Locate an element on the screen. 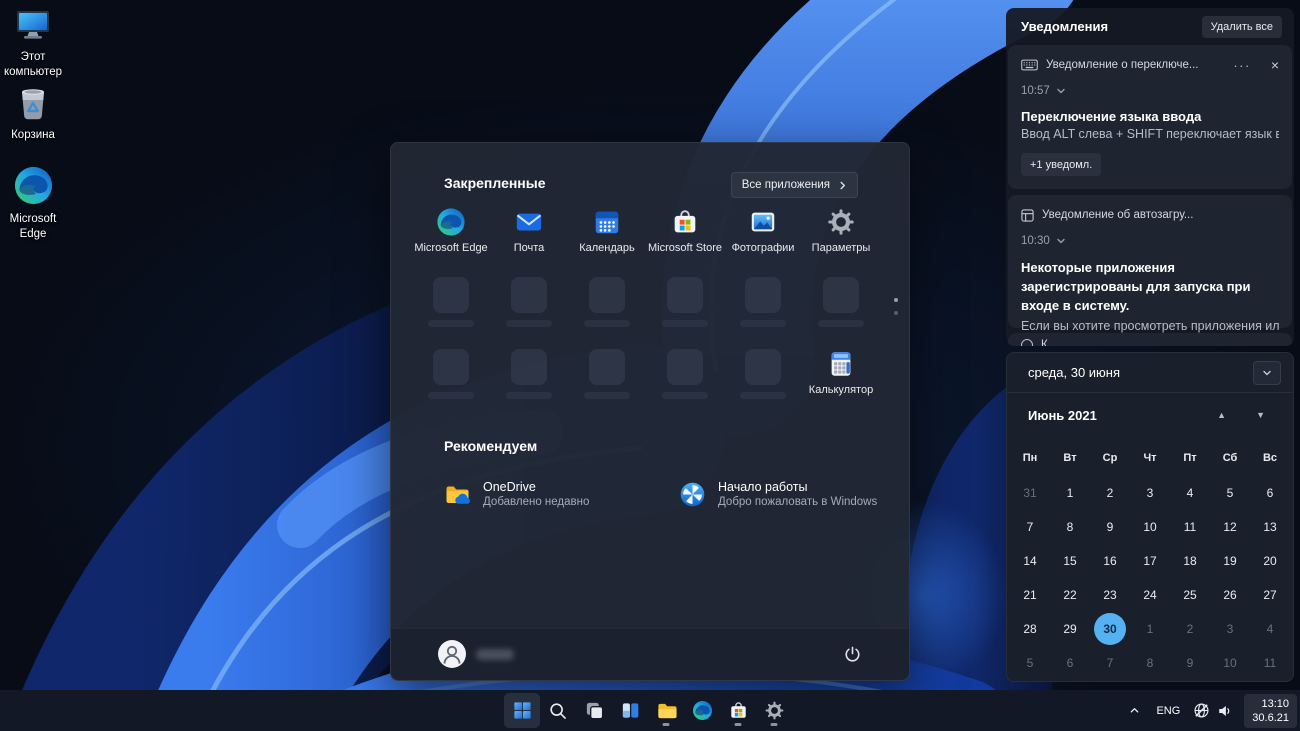 The height and width of the screenshot is (731, 1300). start-button is located at coordinates (522, 710).